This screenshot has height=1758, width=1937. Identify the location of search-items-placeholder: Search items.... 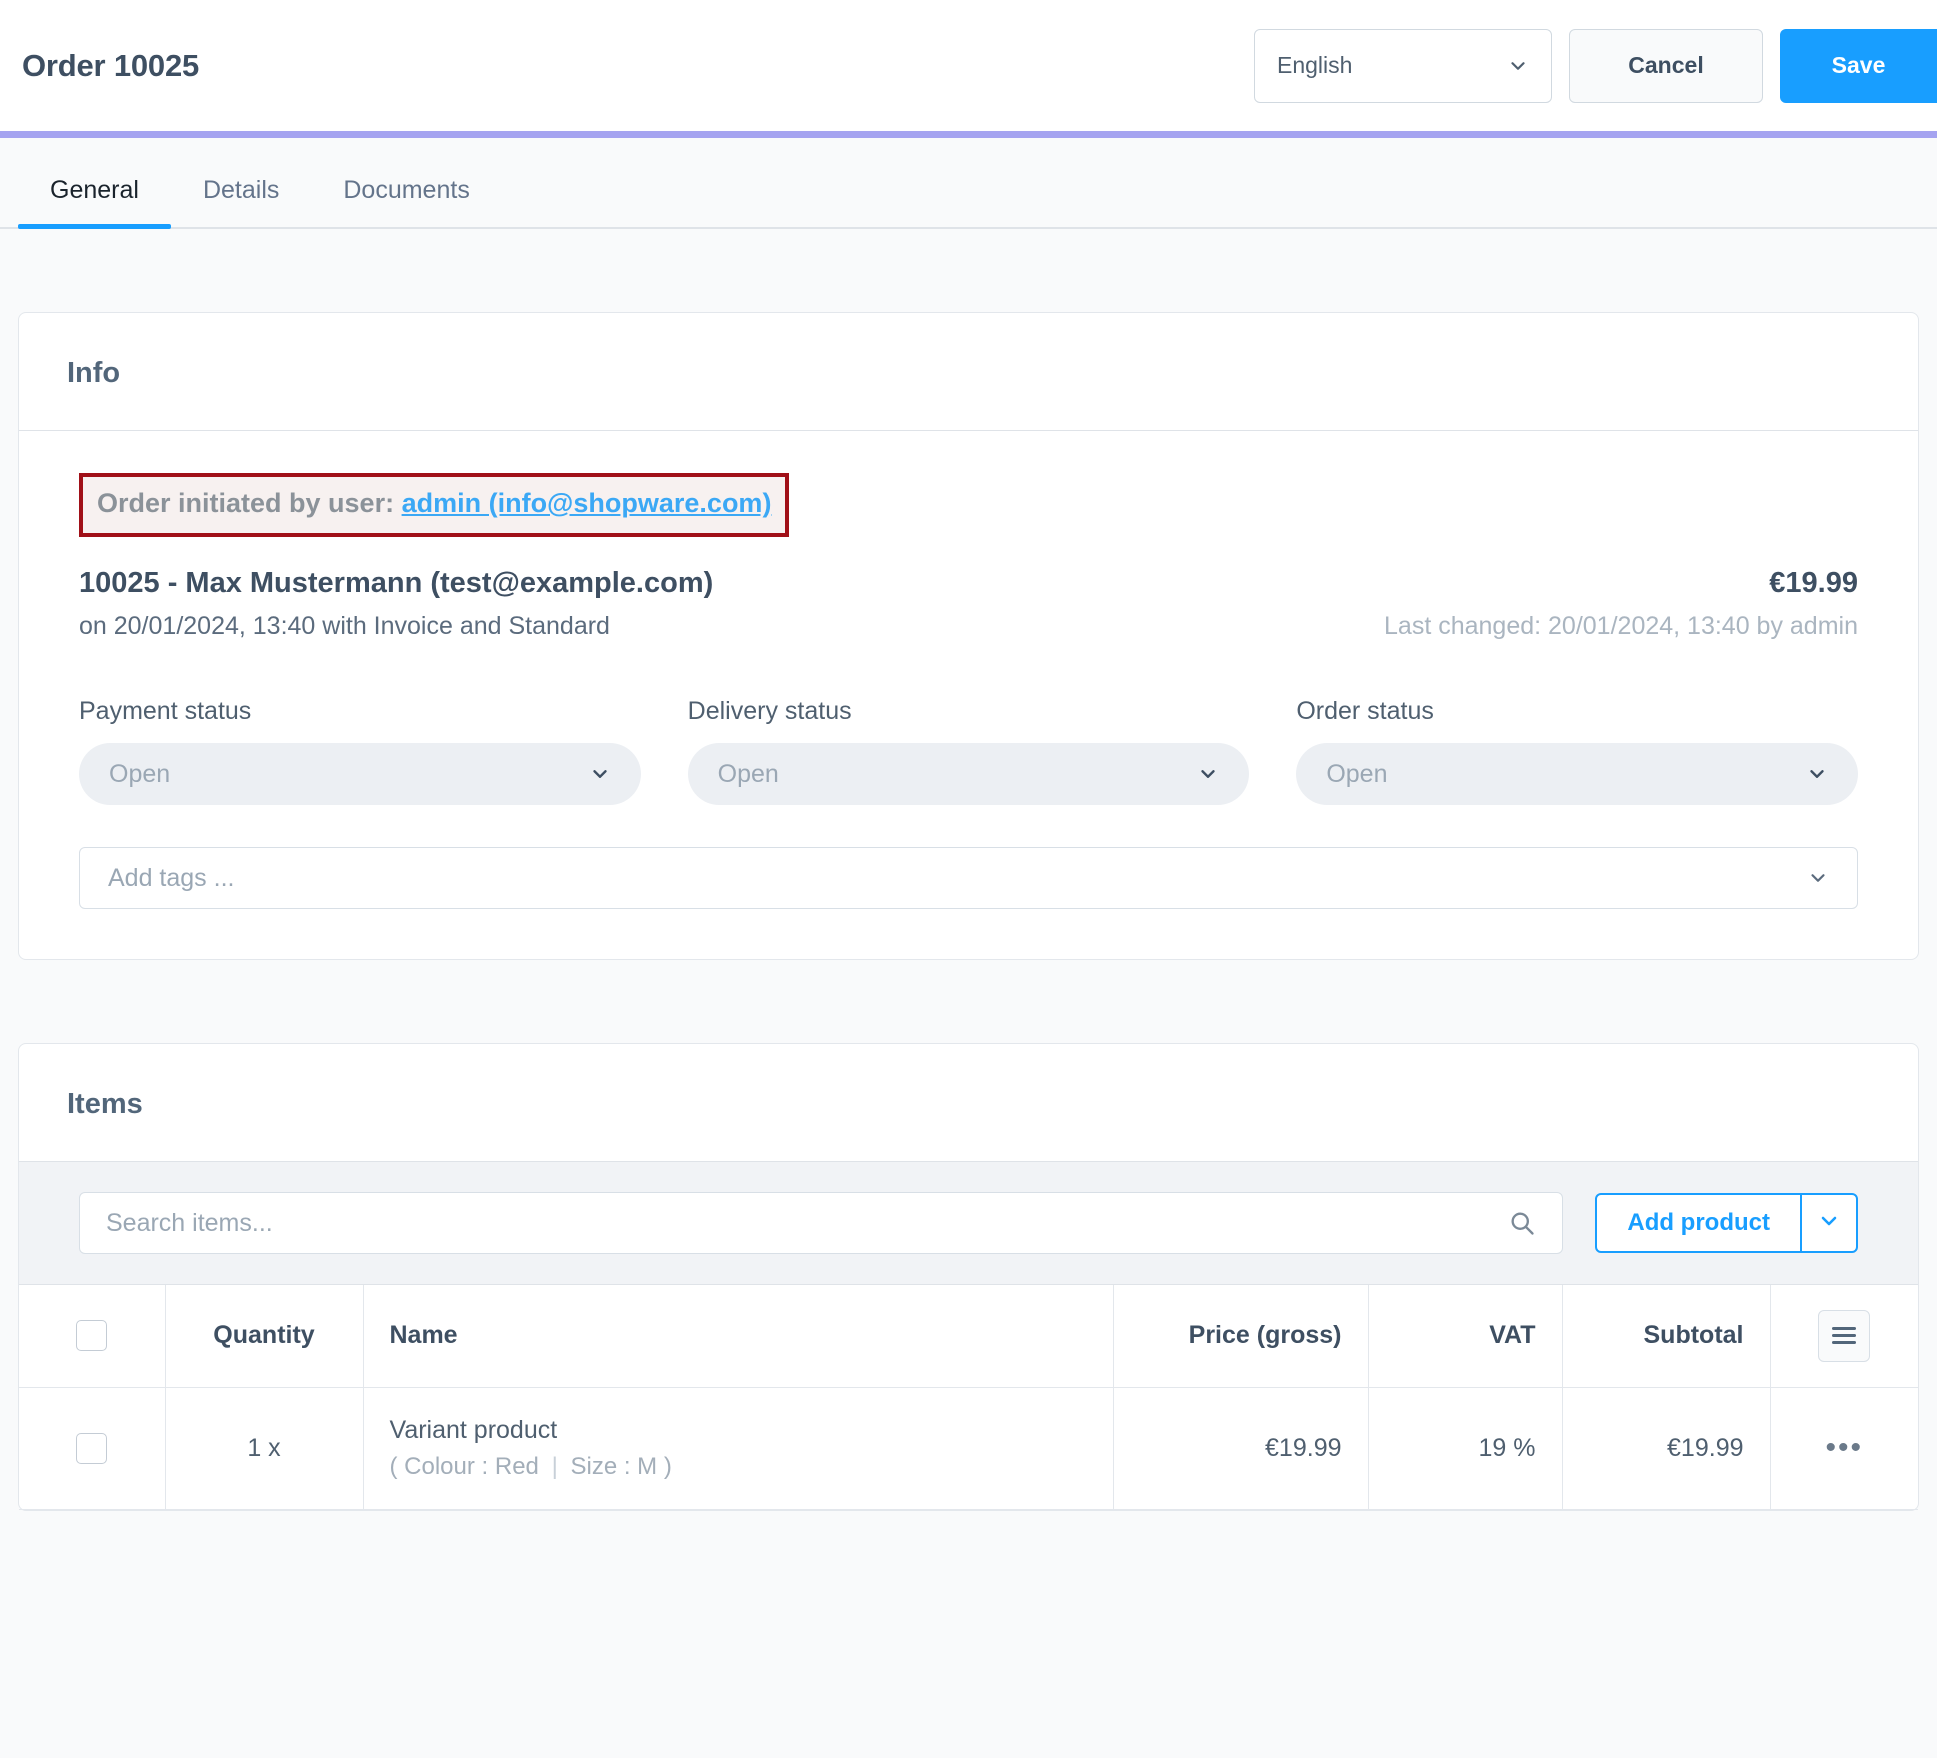
(189, 1222).